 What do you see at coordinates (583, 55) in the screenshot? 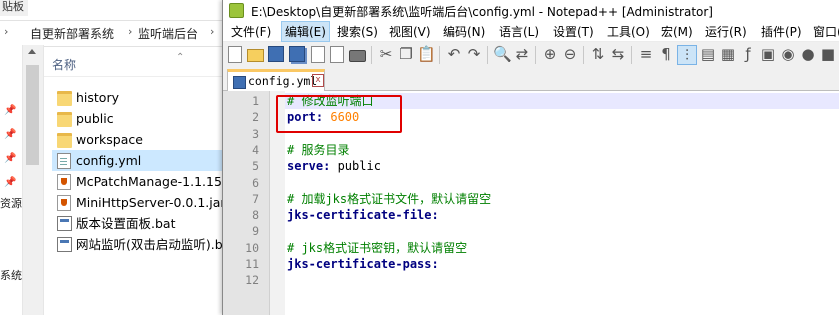
I see `toolbar-separator` at bounding box center [583, 55].